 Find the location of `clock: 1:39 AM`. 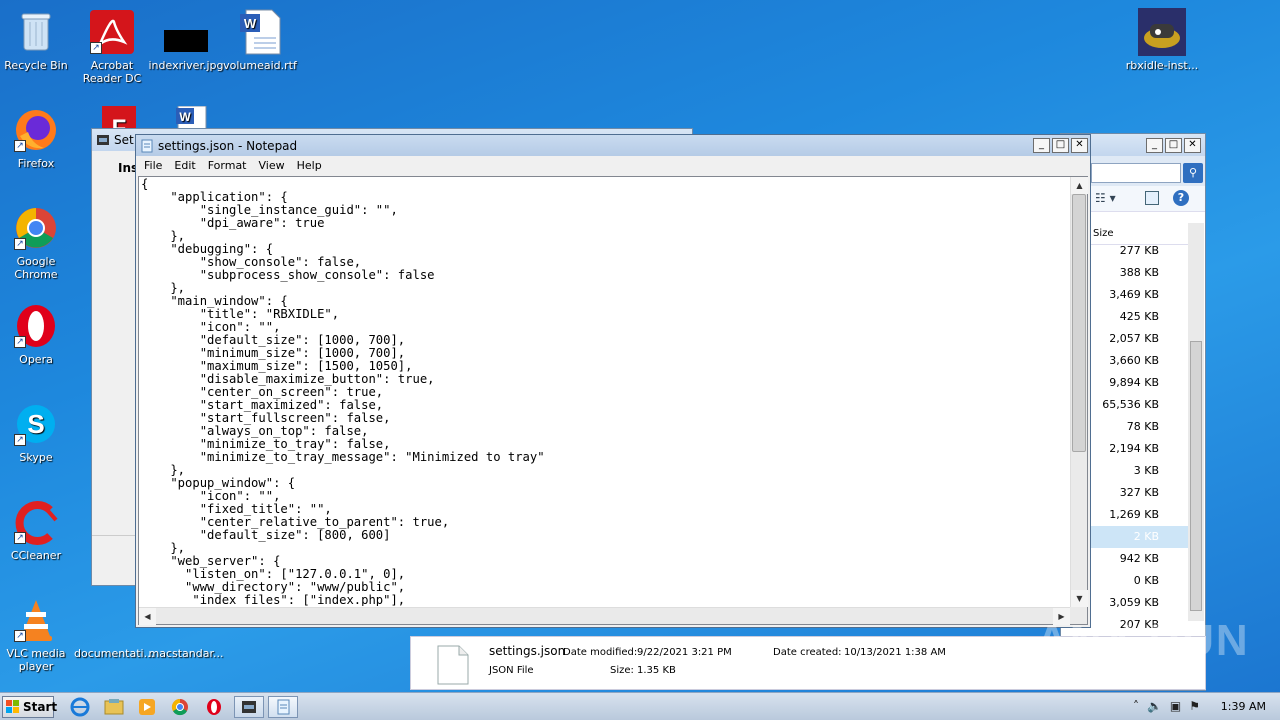

clock: 1:39 AM is located at coordinates (1243, 706).